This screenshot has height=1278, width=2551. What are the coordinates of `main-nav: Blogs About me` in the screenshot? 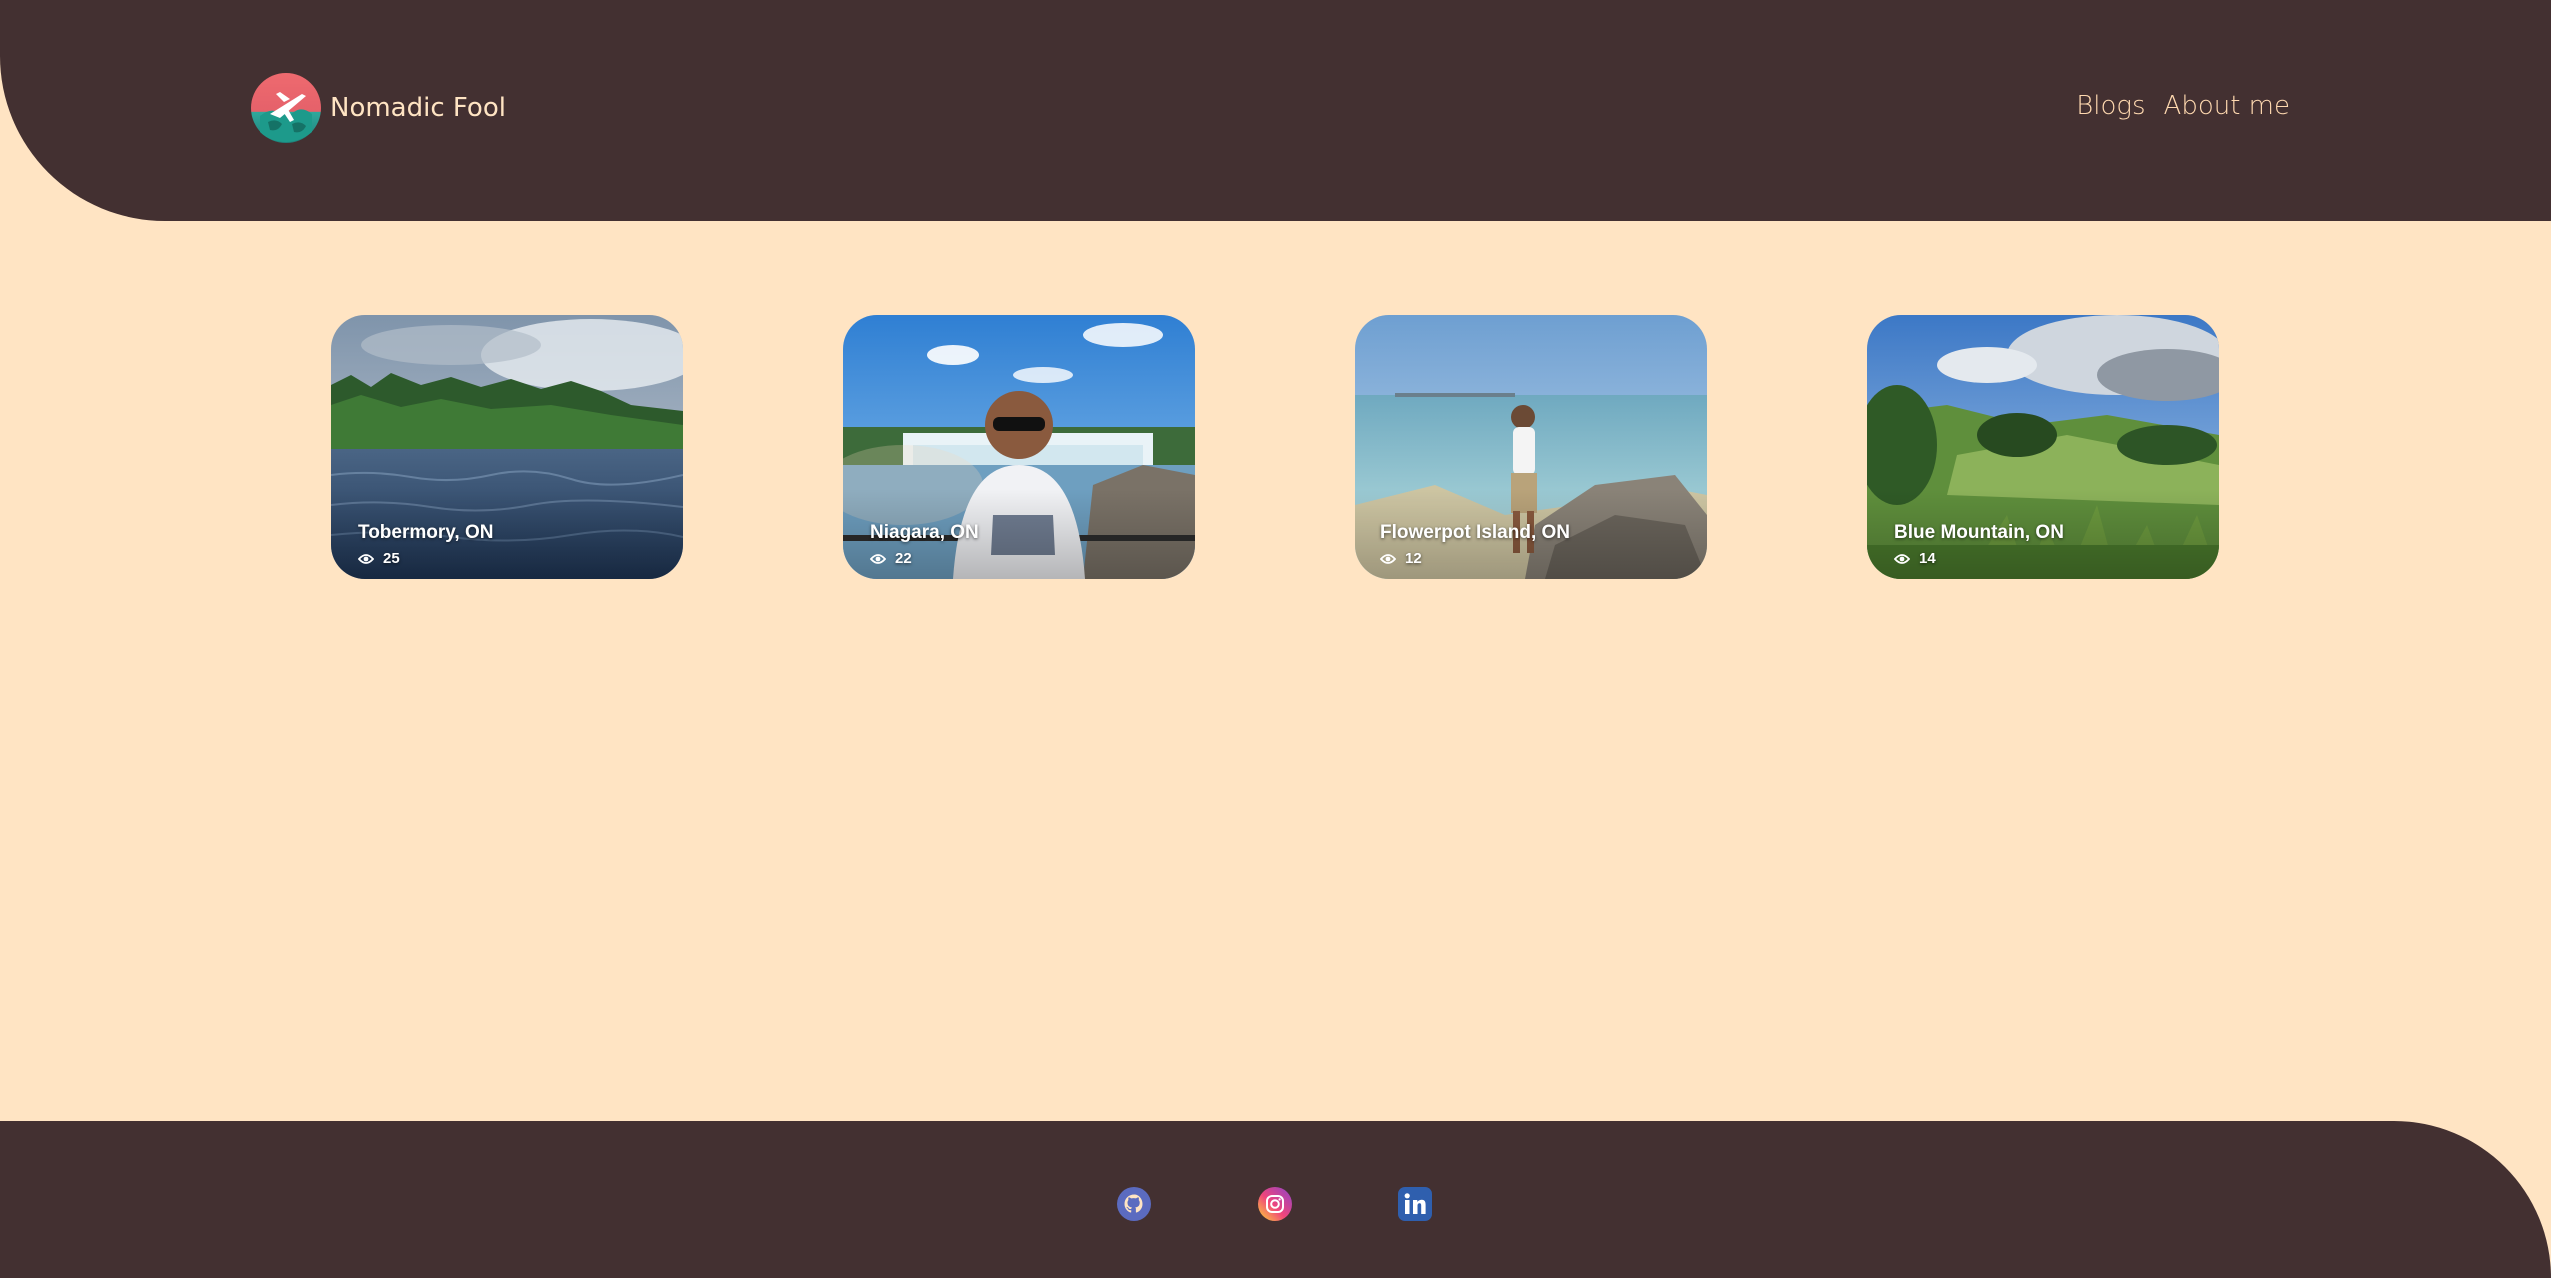 It's located at (2174, 106).